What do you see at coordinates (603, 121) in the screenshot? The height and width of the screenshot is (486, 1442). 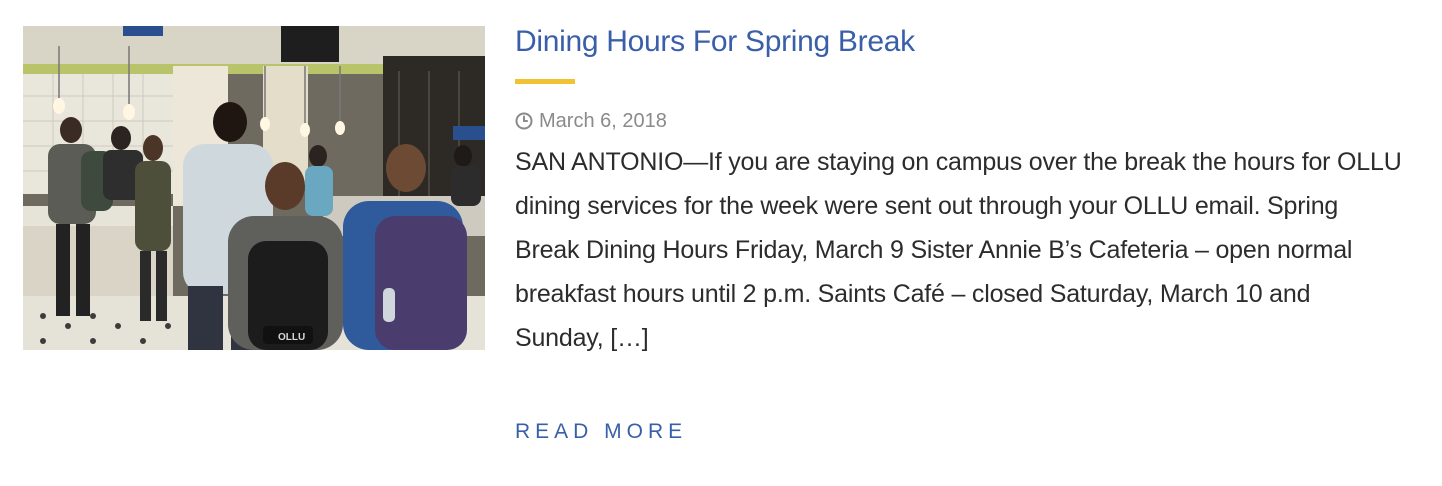 I see `post-date: March 6, 2018` at bounding box center [603, 121].